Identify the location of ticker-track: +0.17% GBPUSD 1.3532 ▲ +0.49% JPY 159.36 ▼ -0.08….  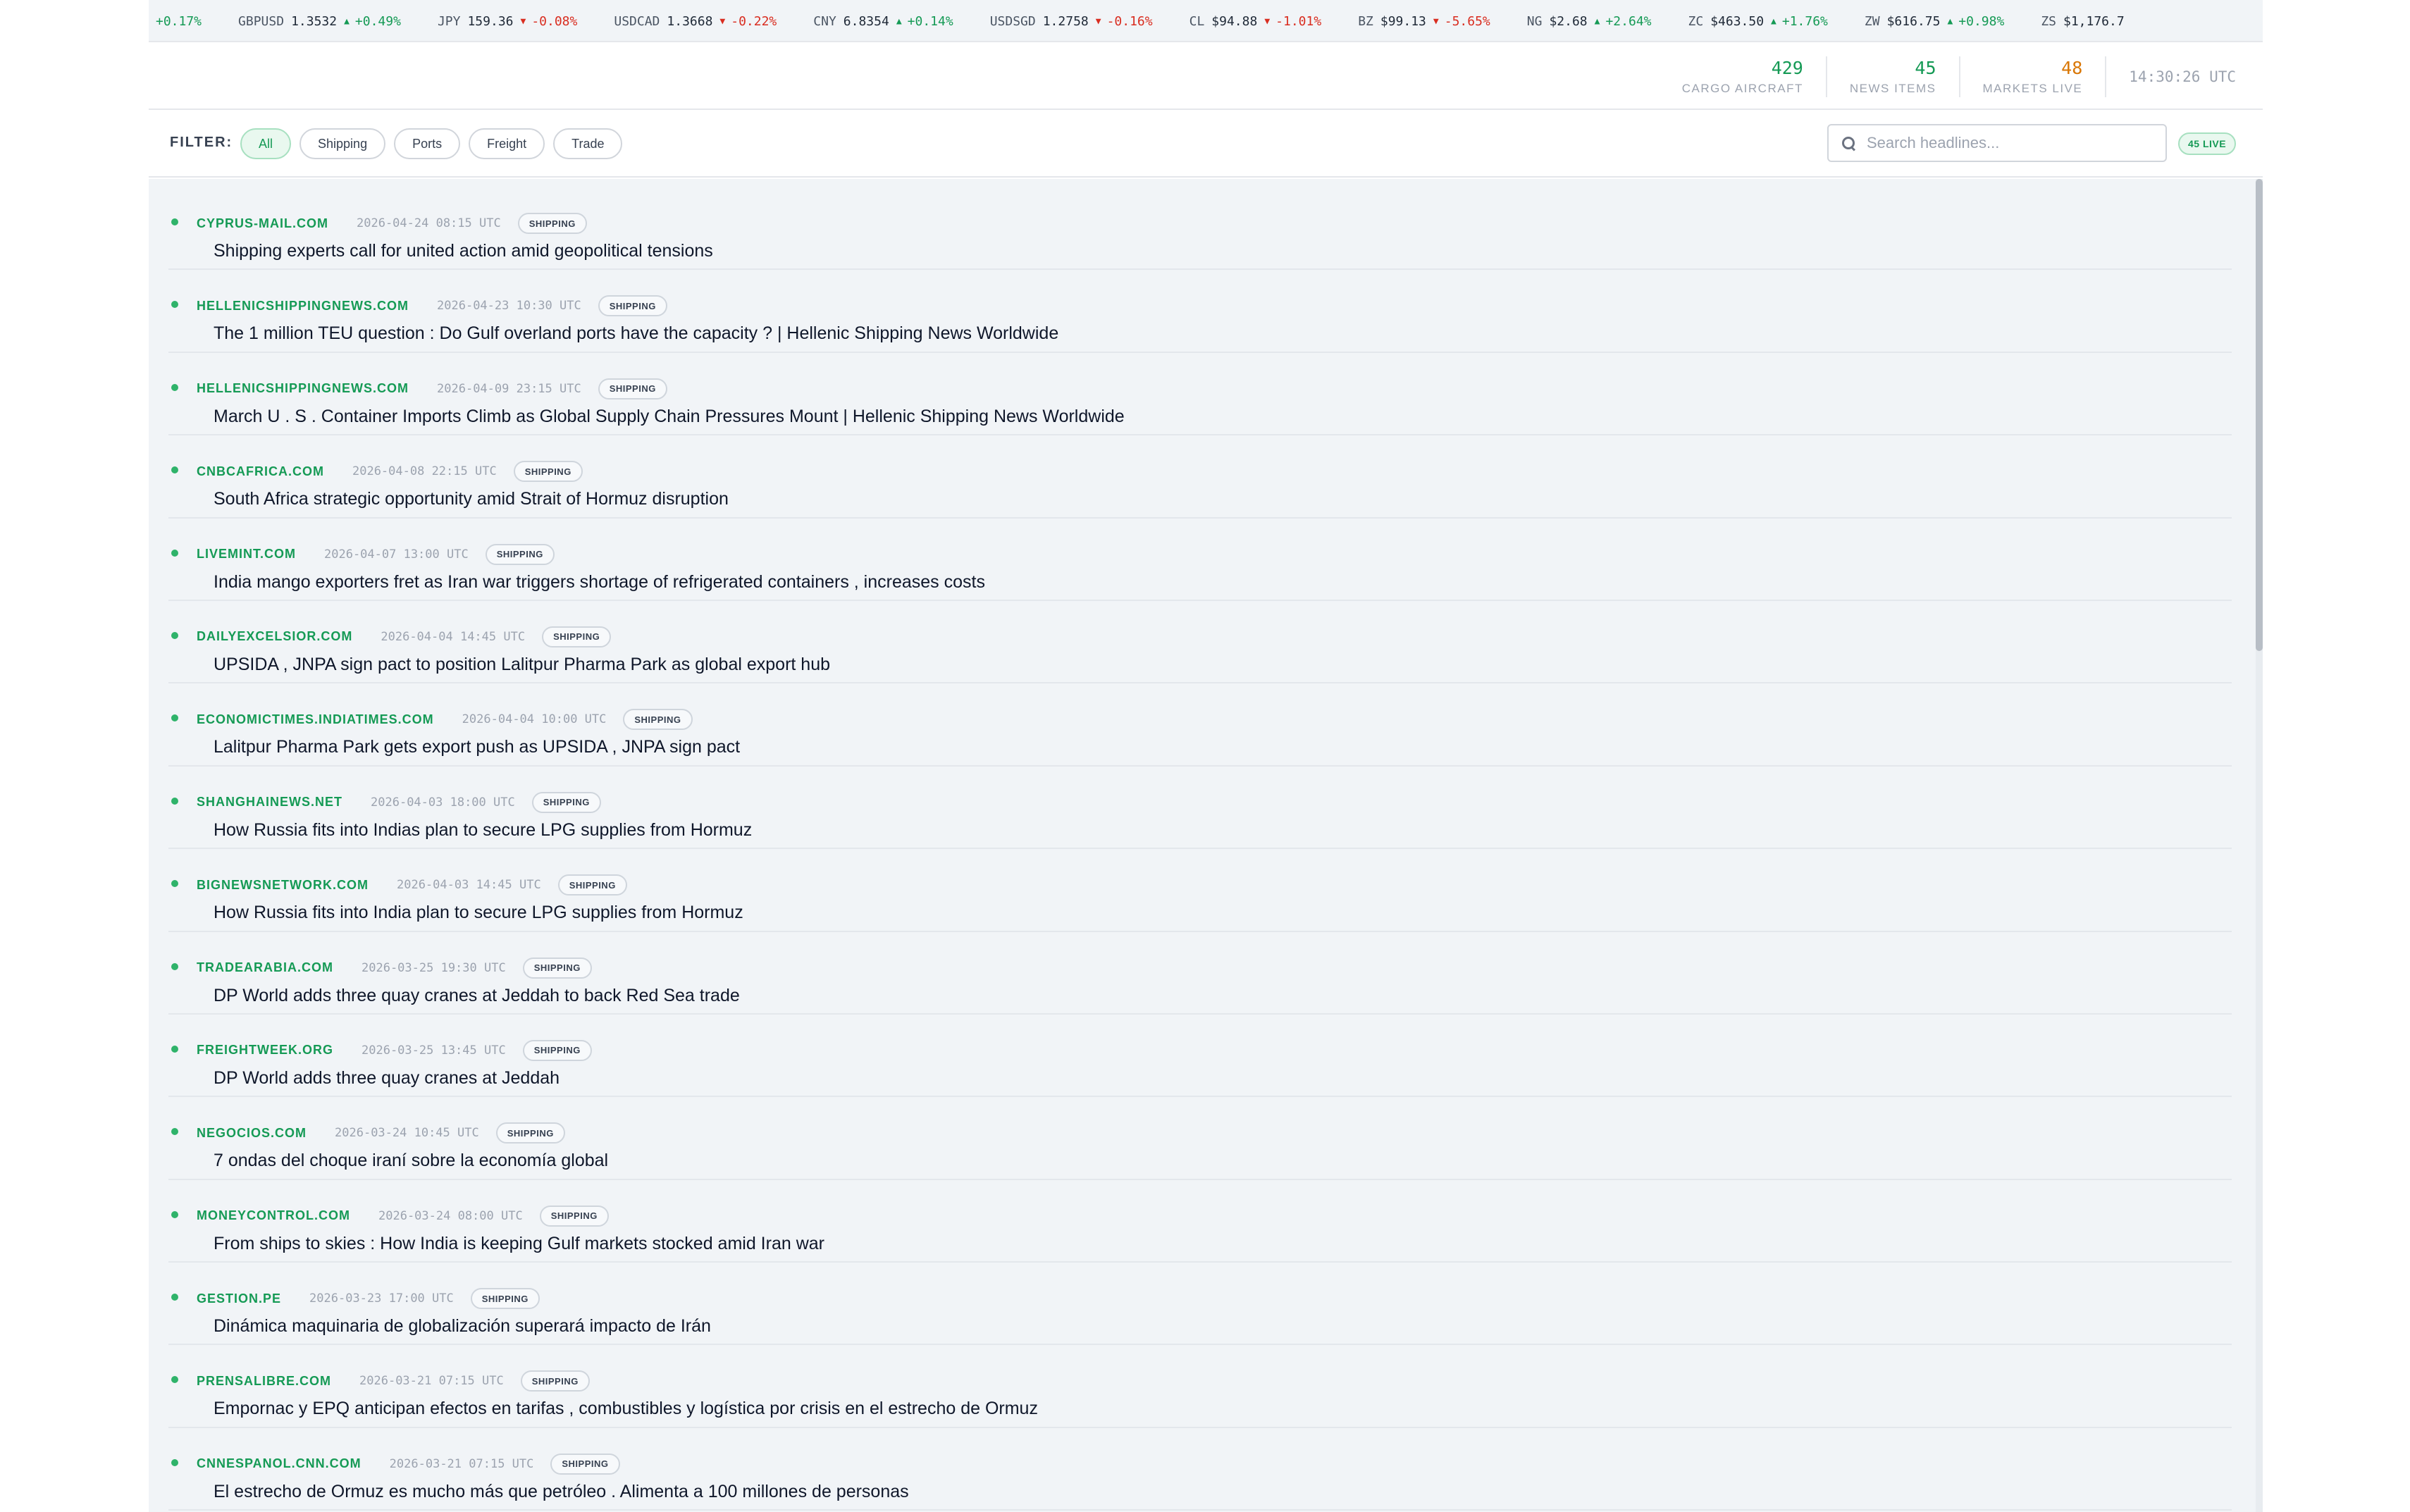
(1162, 20).